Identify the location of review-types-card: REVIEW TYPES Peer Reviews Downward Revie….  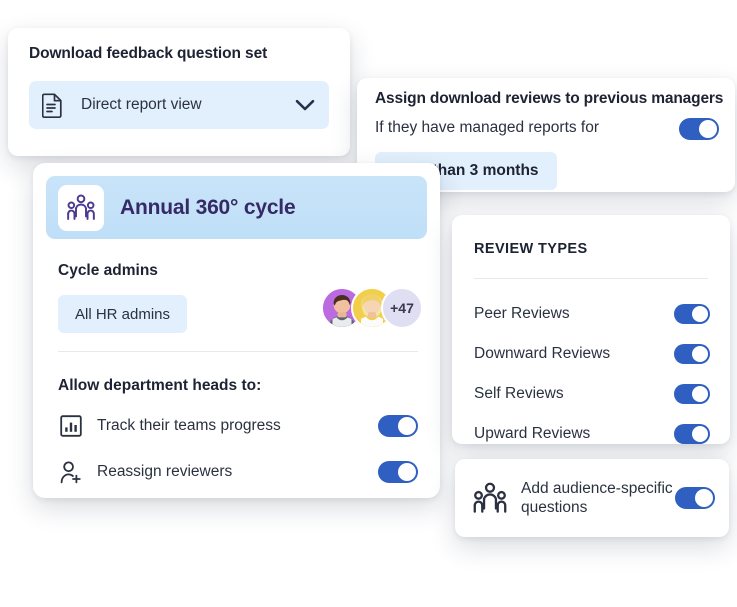
(591, 329).